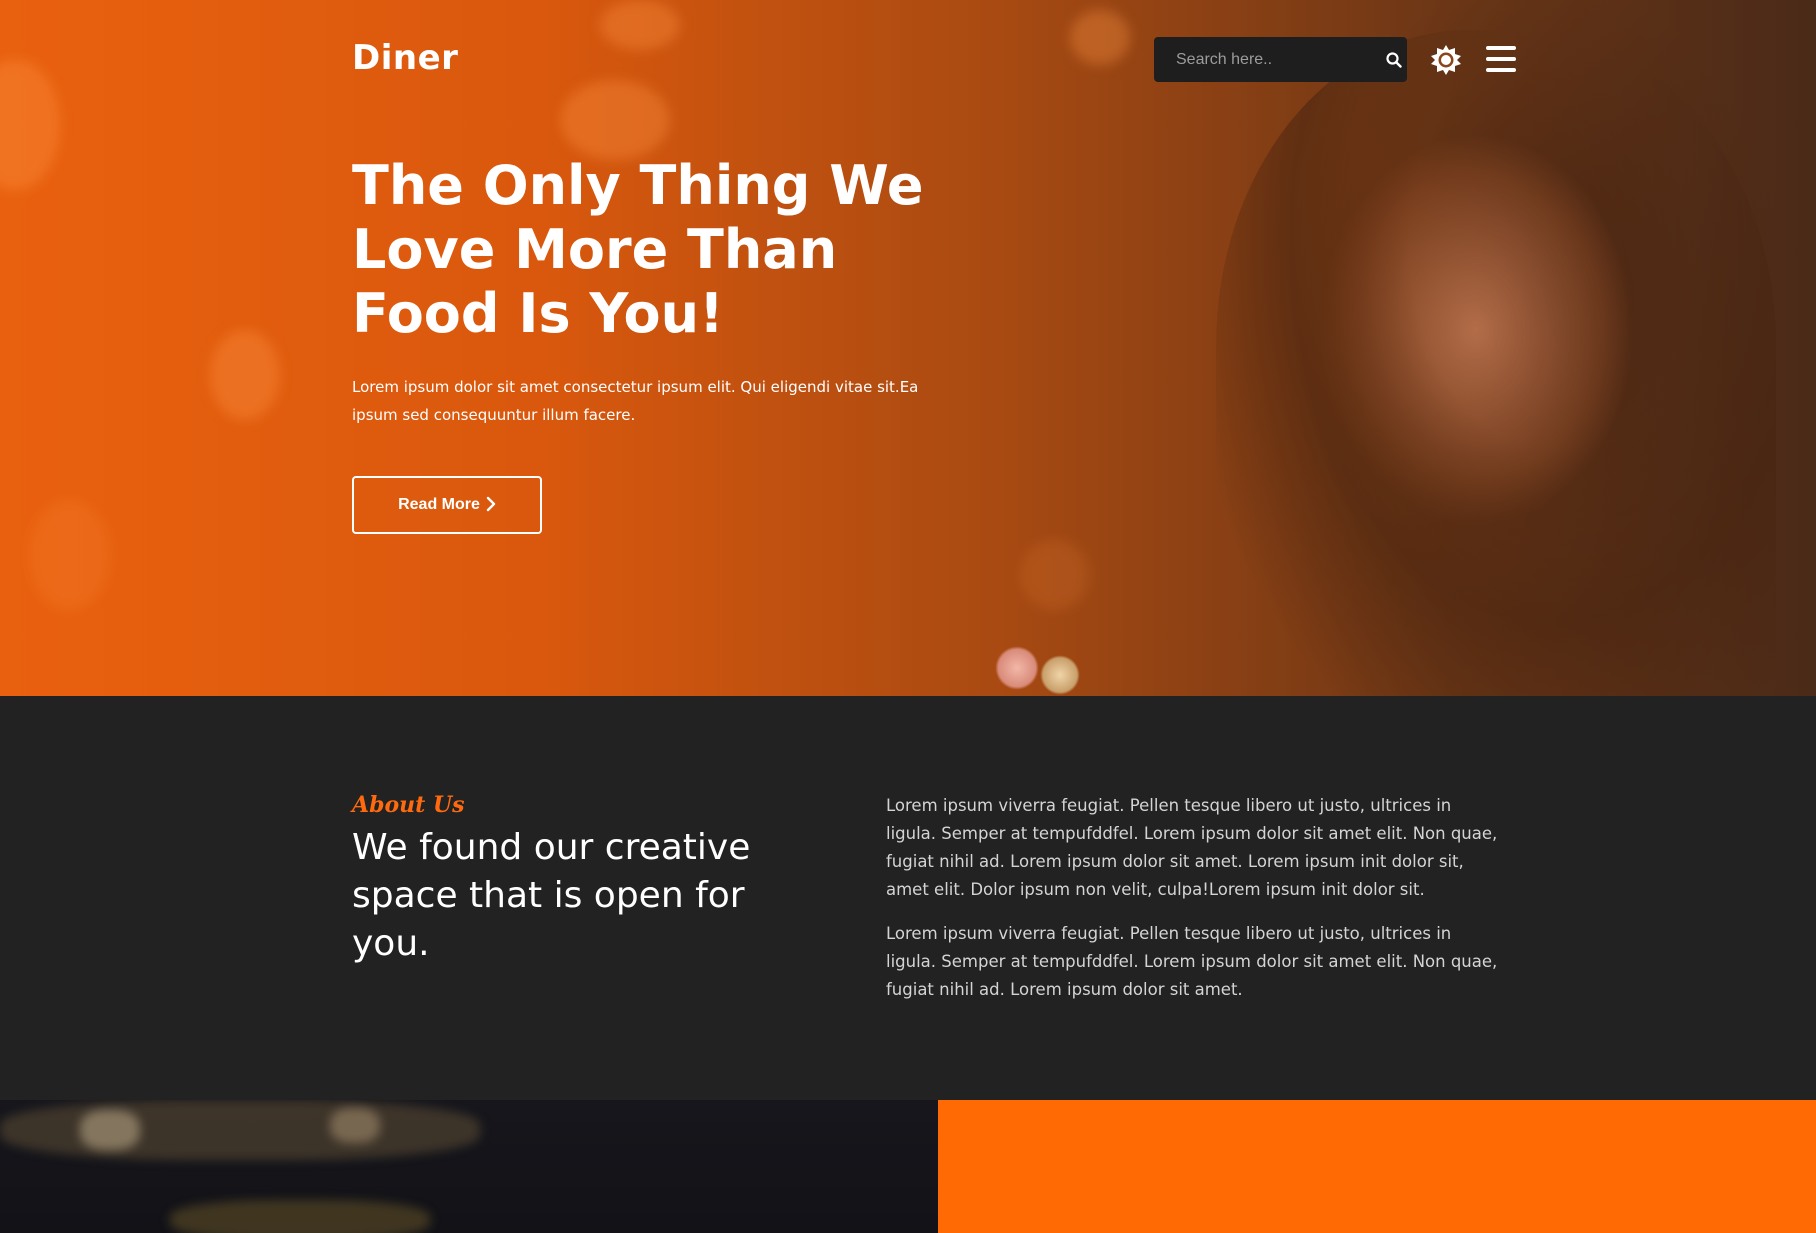 Image resolution: width=1816 pixels, height=1233 pixels. Describe the element at coordinates (1394, 60) in the screenshot. I see `search-icon` at that location.